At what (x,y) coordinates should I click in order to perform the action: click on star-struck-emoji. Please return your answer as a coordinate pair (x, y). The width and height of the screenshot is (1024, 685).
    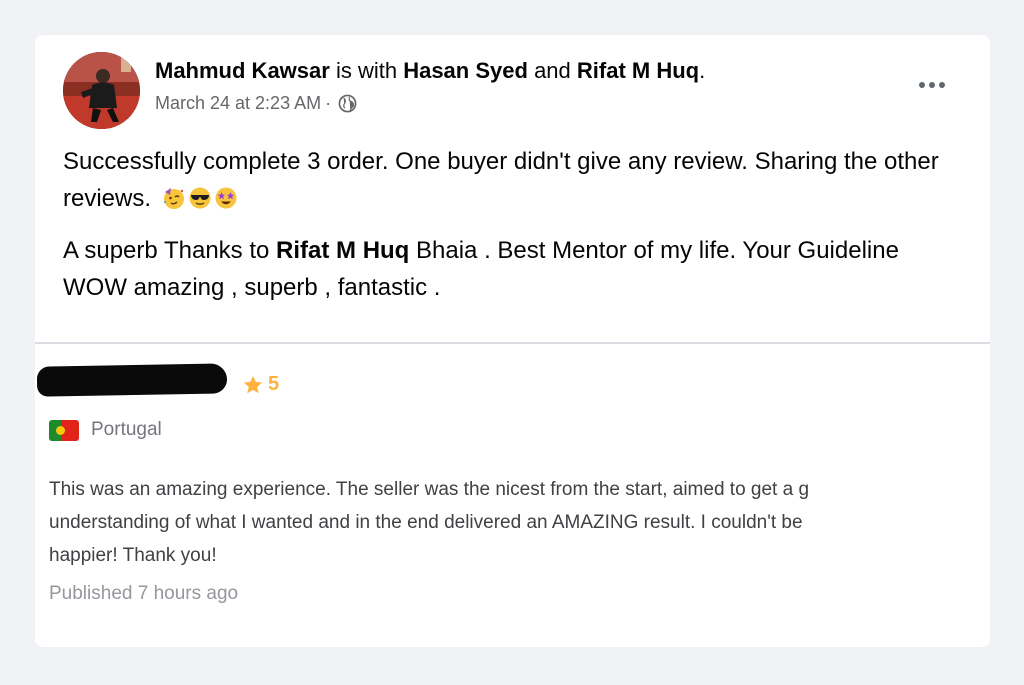
    Looking at the image, I should click on (226, 198).